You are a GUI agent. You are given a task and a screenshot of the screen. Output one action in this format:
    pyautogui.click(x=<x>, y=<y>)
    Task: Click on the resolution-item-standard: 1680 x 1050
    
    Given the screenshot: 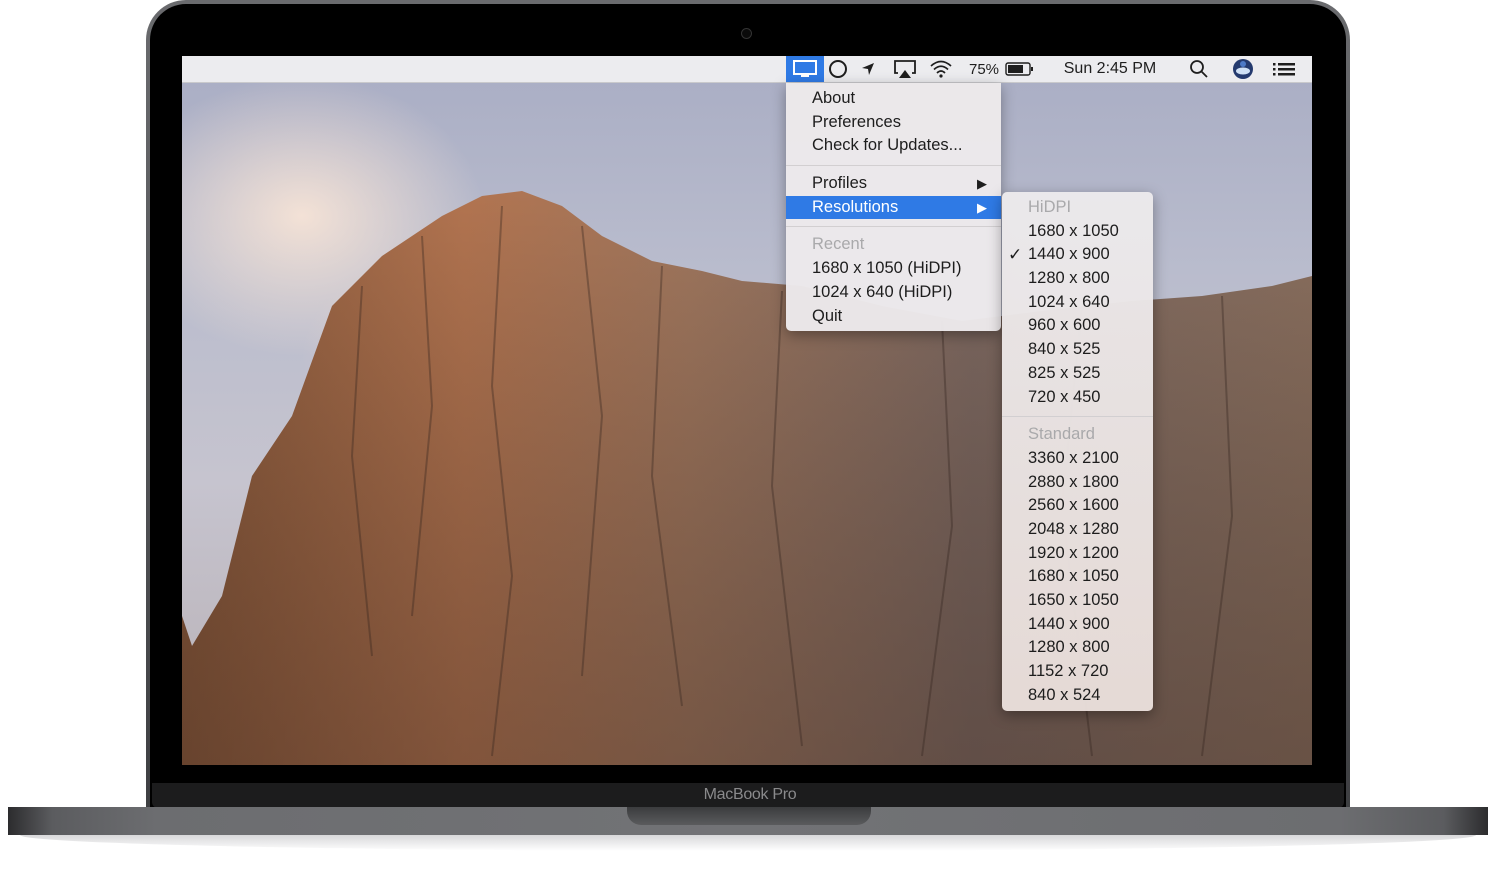 What is the action you would take?
    pyautogui.click(x=1077, y=577)
    